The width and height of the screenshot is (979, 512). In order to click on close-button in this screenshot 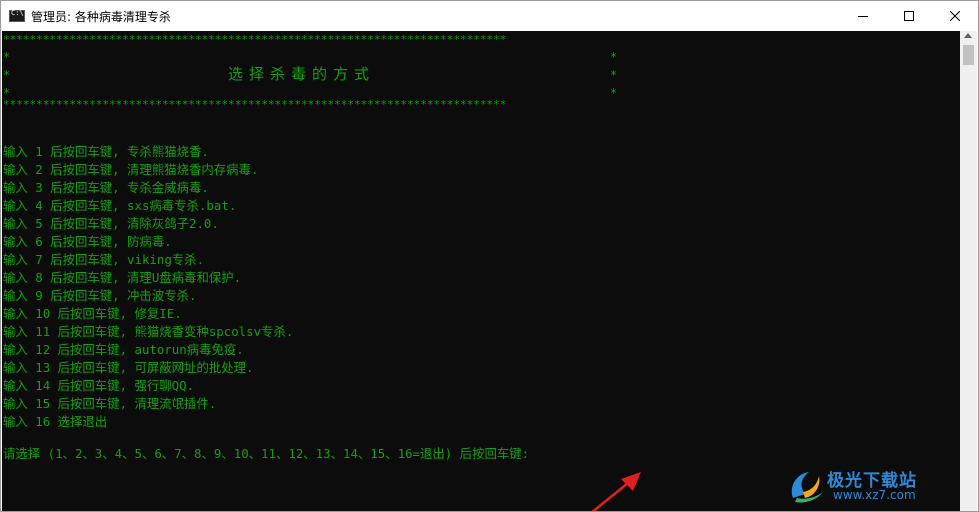, I will do `click(955, 16)`.